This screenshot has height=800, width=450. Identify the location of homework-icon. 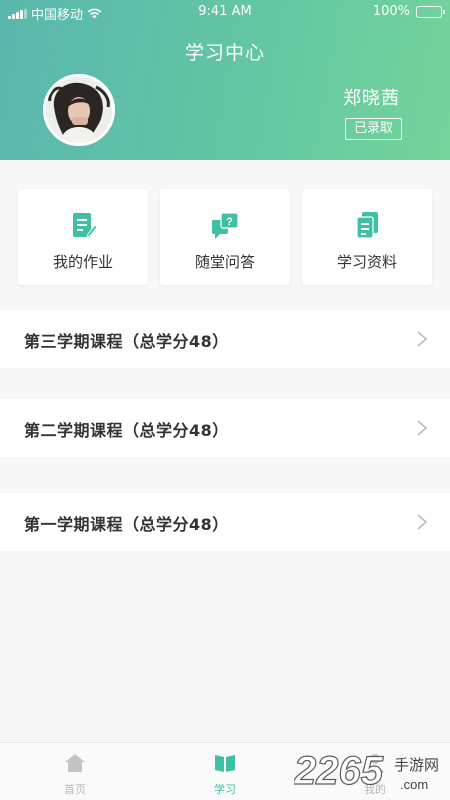
(85, 225).